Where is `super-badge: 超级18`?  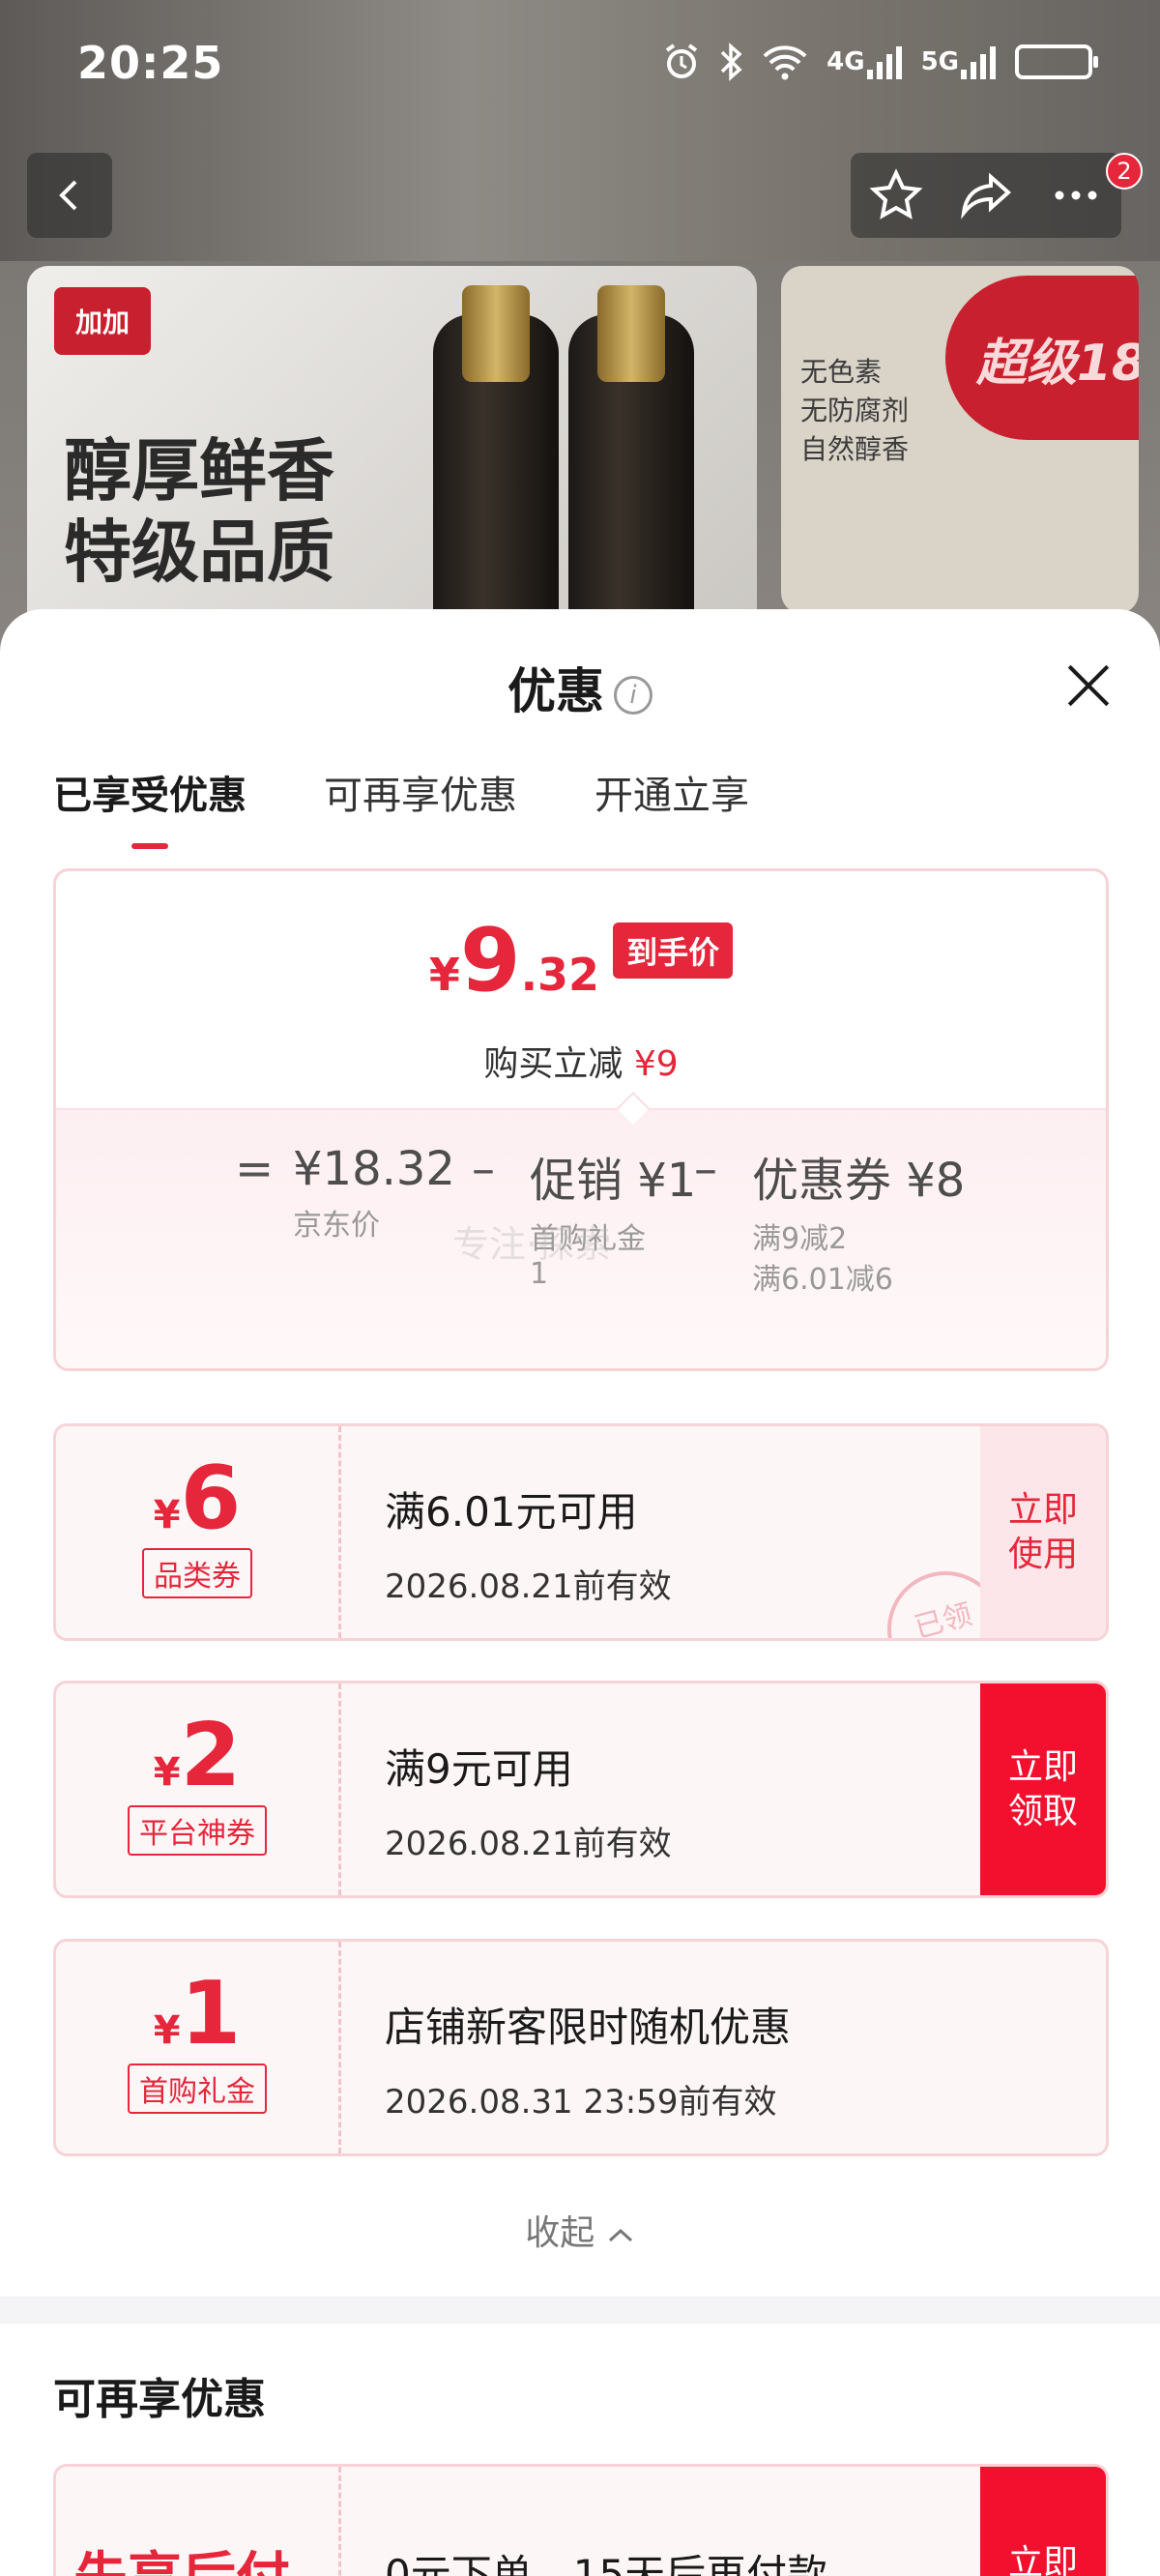
super-badge: 超级18 is located at coordinates (1042, 358).